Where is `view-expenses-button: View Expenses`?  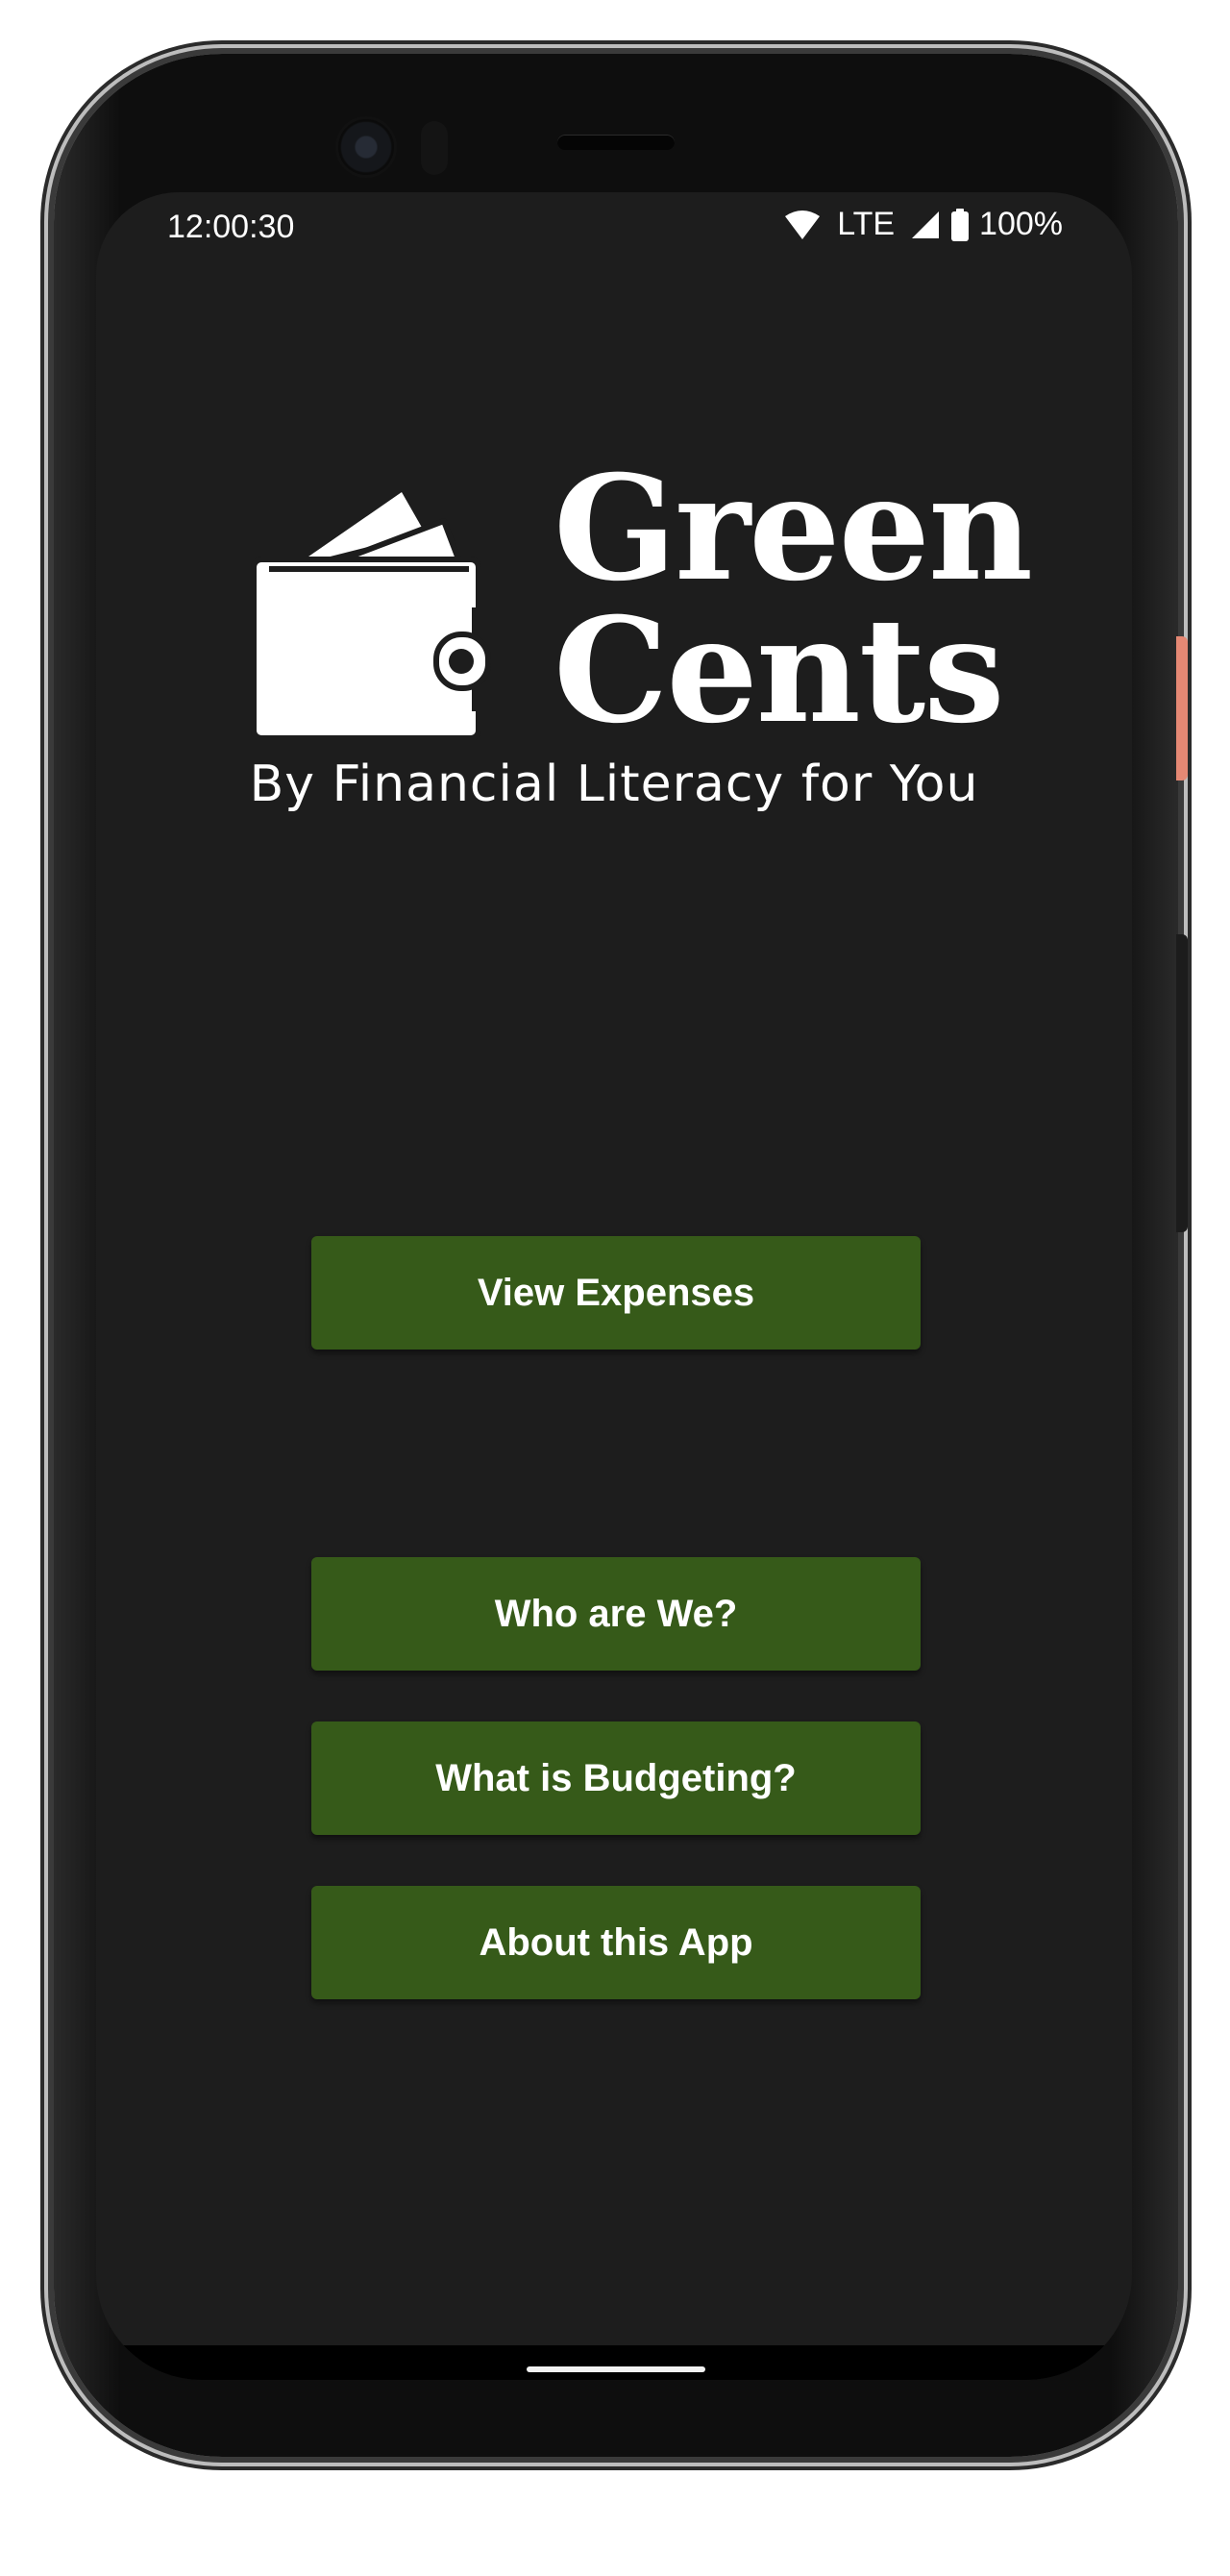
view-expenses-button: View Expenses is located at coordinates (616, 1293).